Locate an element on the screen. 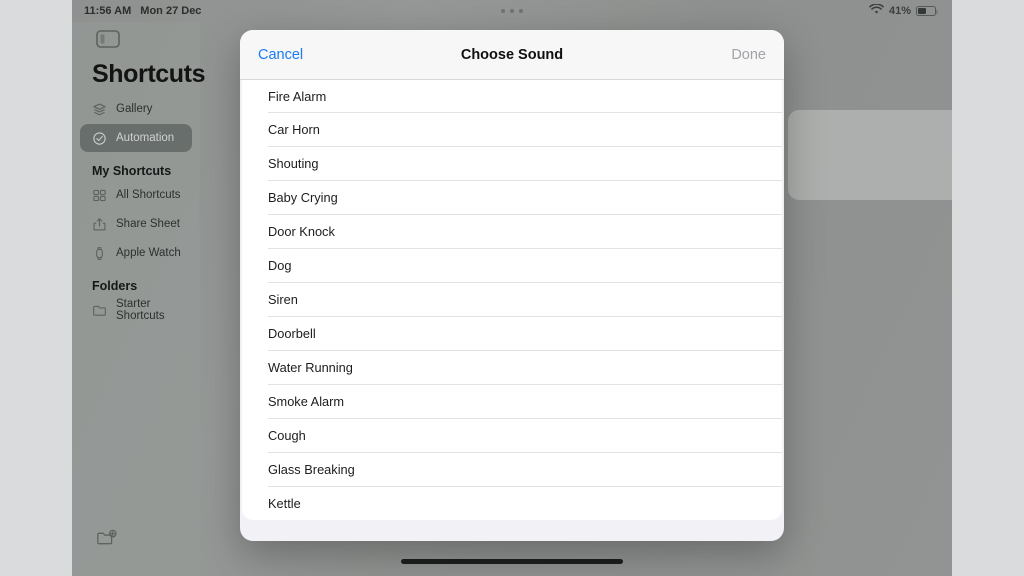 This screenshot has height=576, width=1024. sound-list-item: Cough is located at coordinates (512, 435).